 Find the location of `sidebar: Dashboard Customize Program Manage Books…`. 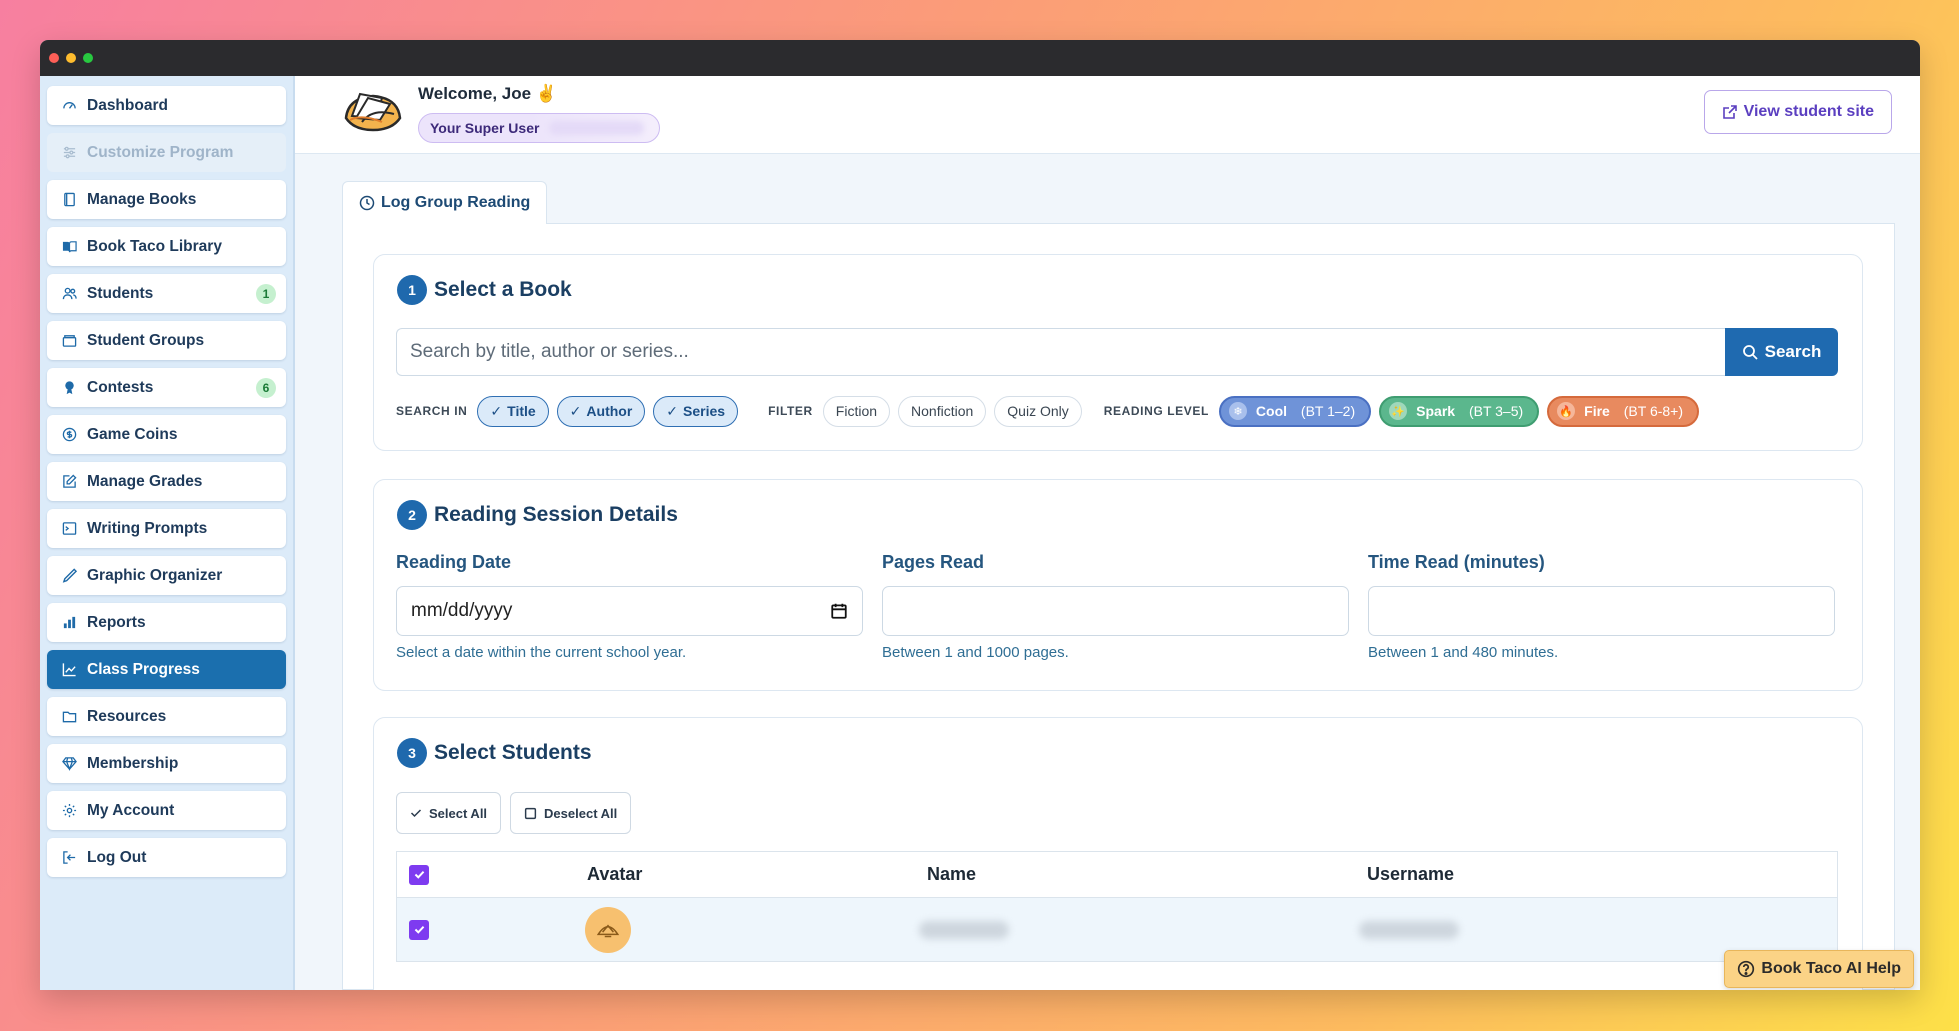

sidebar: Dashboard Customize Program Manage Books… is located at coordinates (167, 533).